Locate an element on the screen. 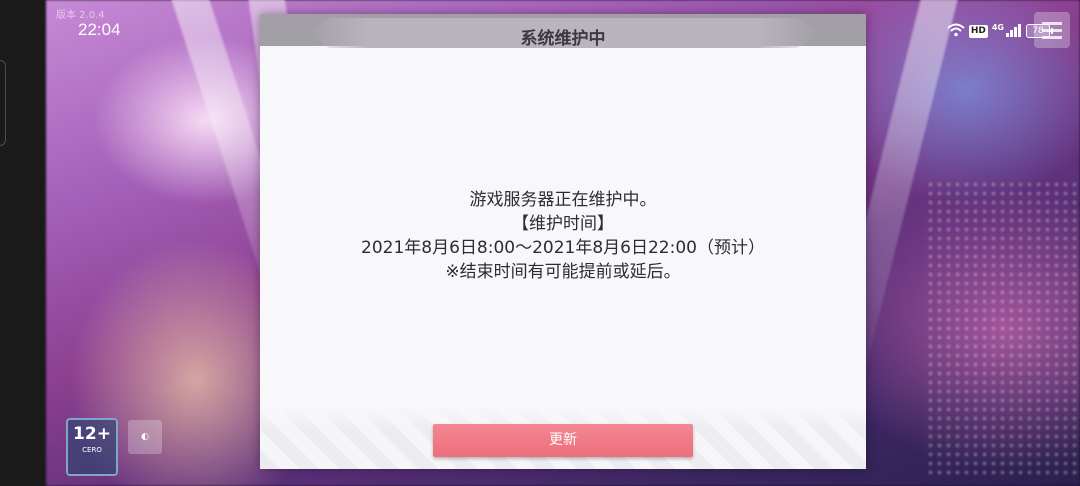  message-line: ※结束时间有可能提前或延后。 is located at coordinates (563, 272).